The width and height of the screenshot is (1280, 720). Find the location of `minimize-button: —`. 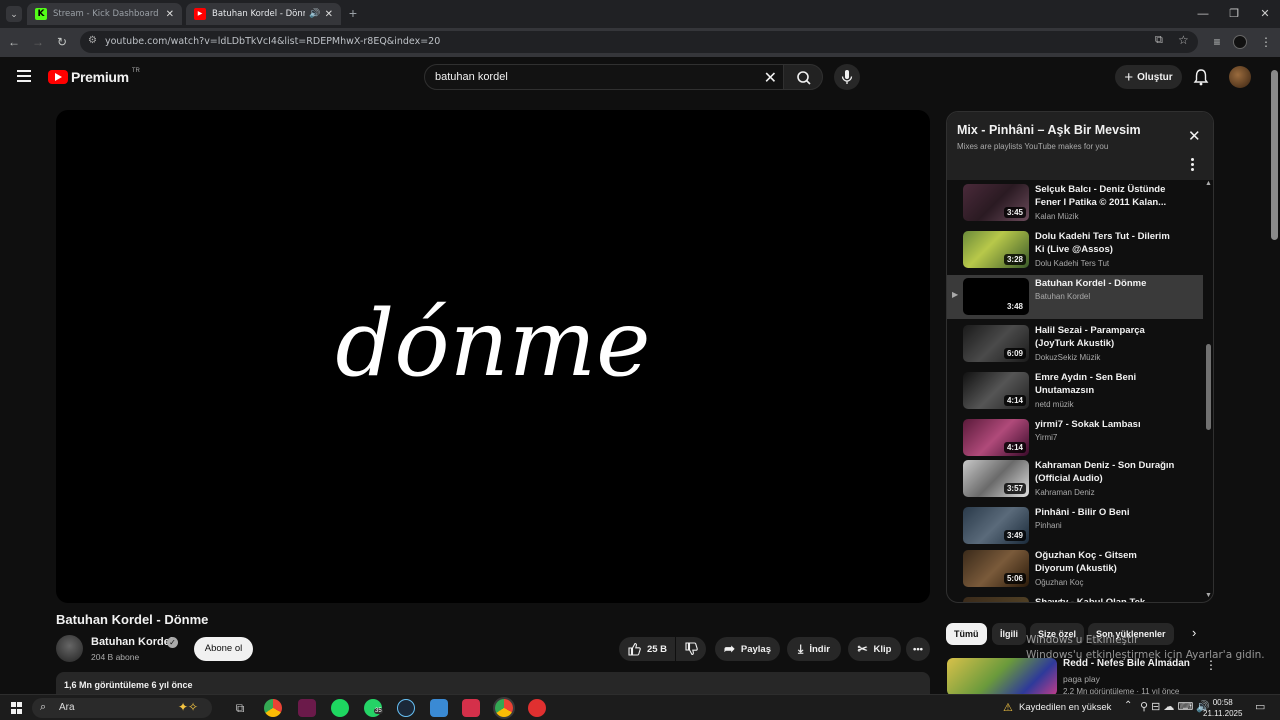

minimize-button: — is located at coordinates (1203, 14).